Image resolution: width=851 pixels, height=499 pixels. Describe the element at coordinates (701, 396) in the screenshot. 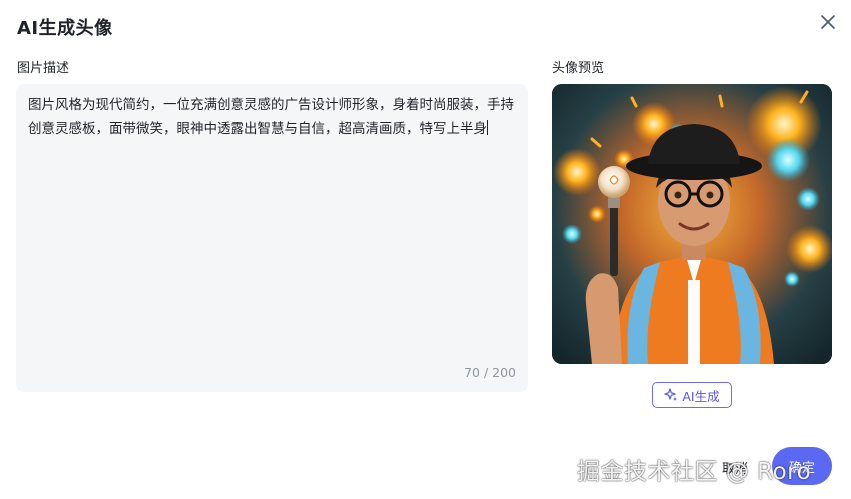

I see `ai-generate-label: AI生成` at that location.